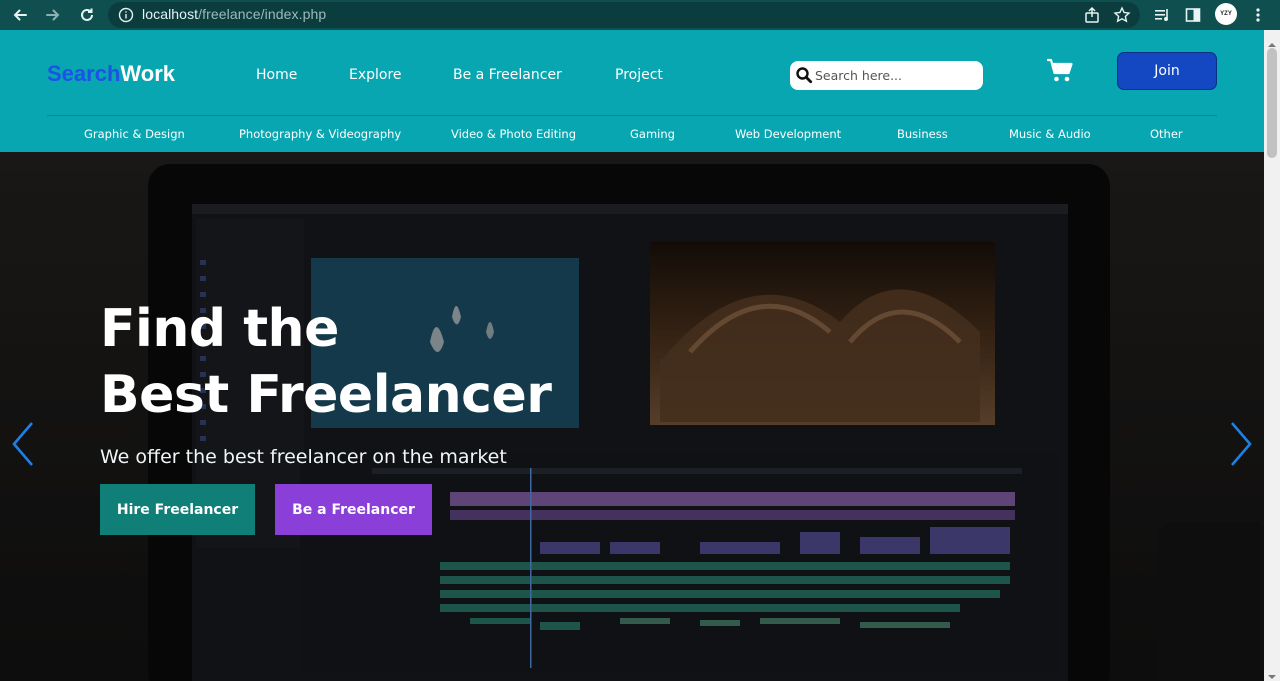 The image size is (1280, 681). I want to click on info-icon, so click(126, 15).